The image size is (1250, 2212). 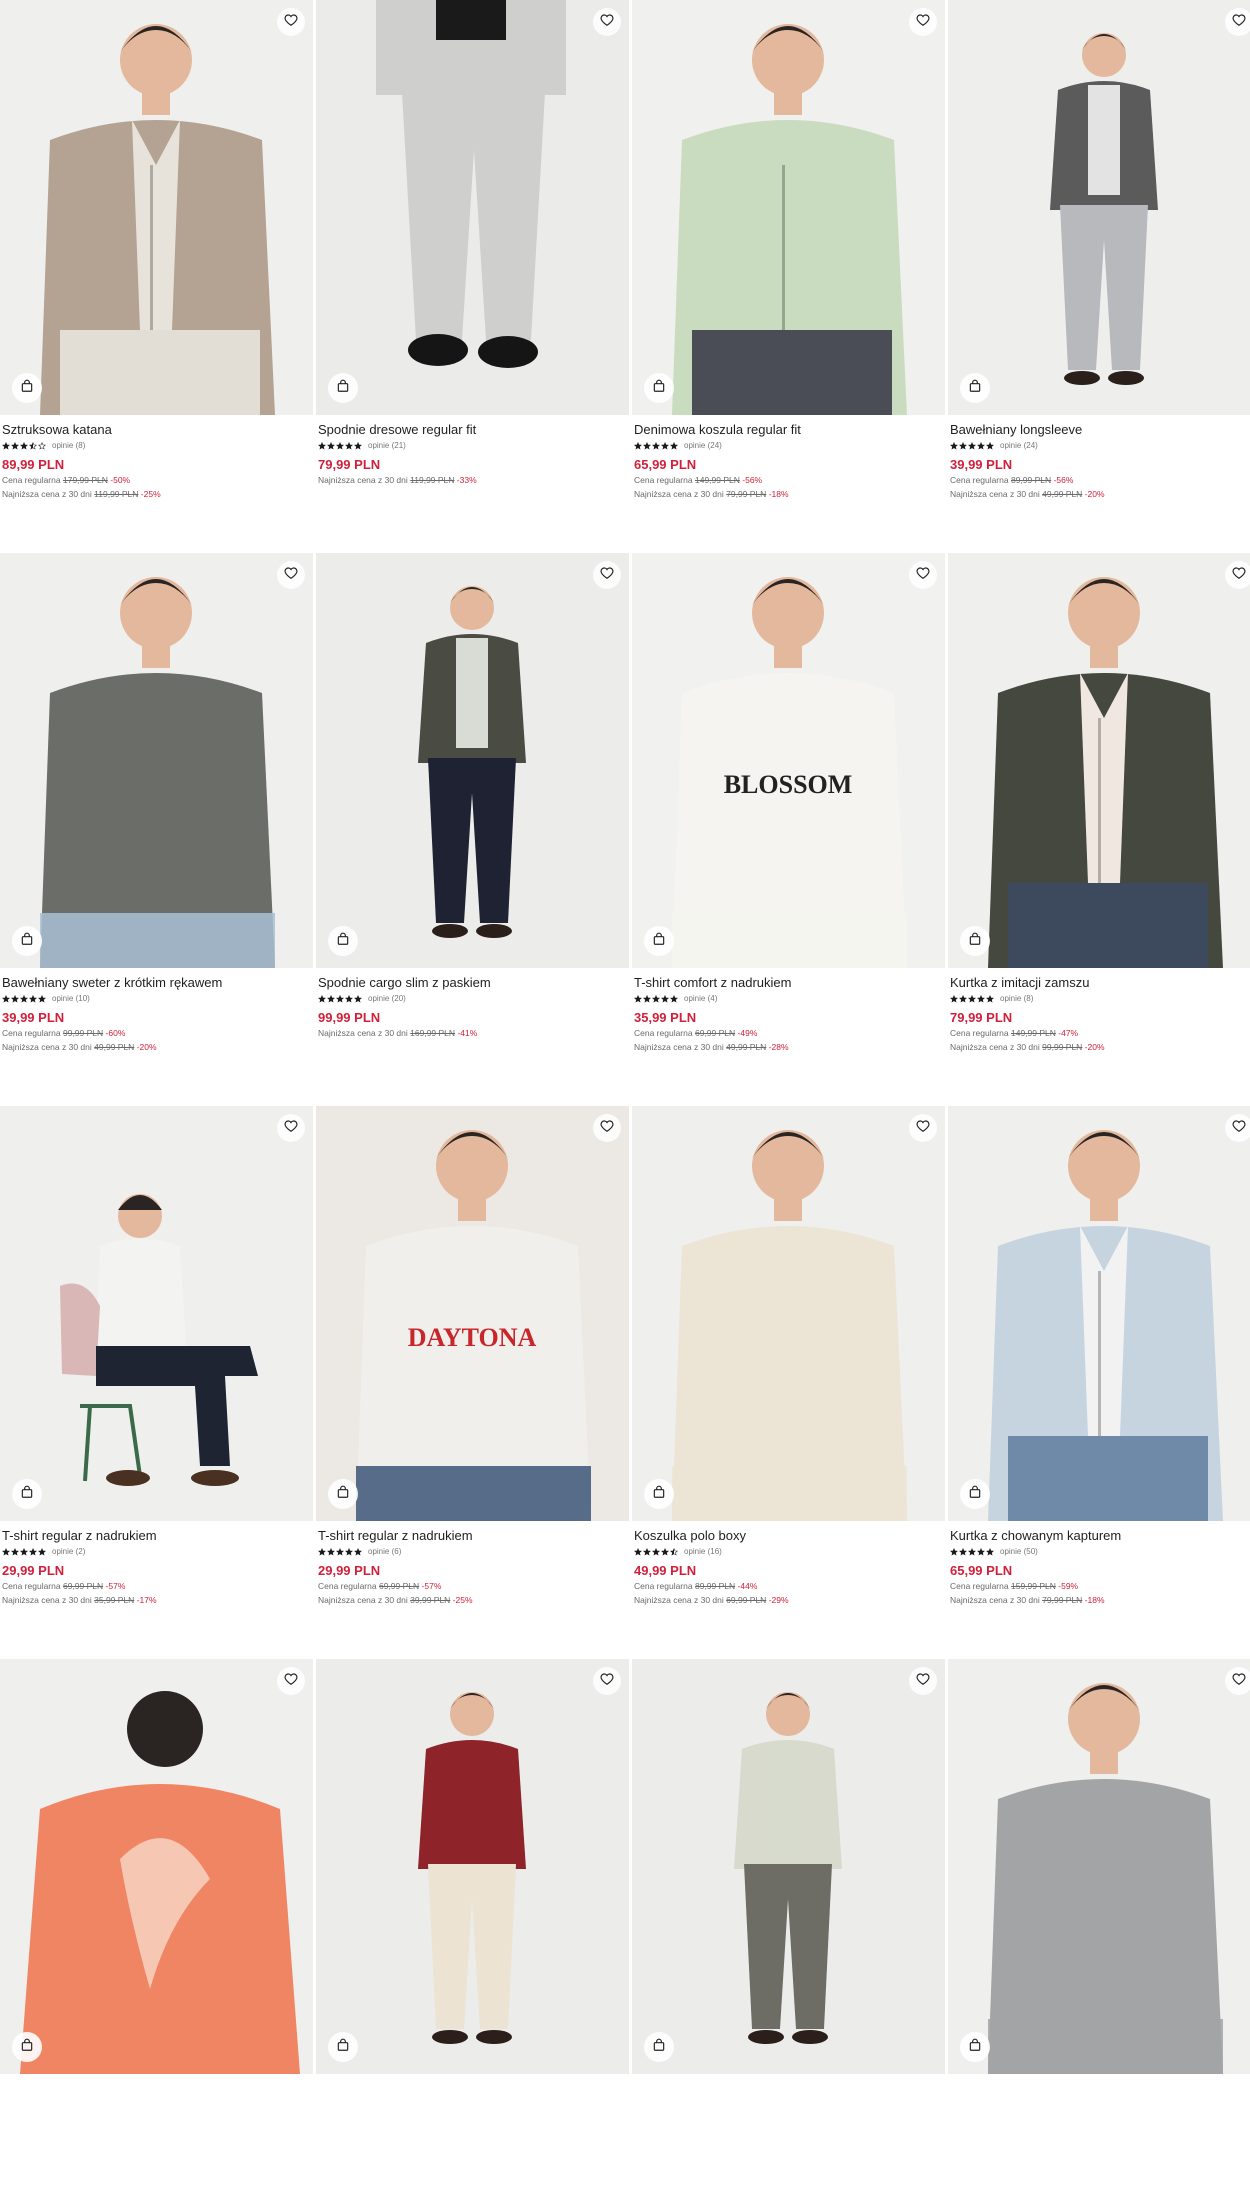 I want to click on review-count: opinie (21), so click(x=387, y=445).